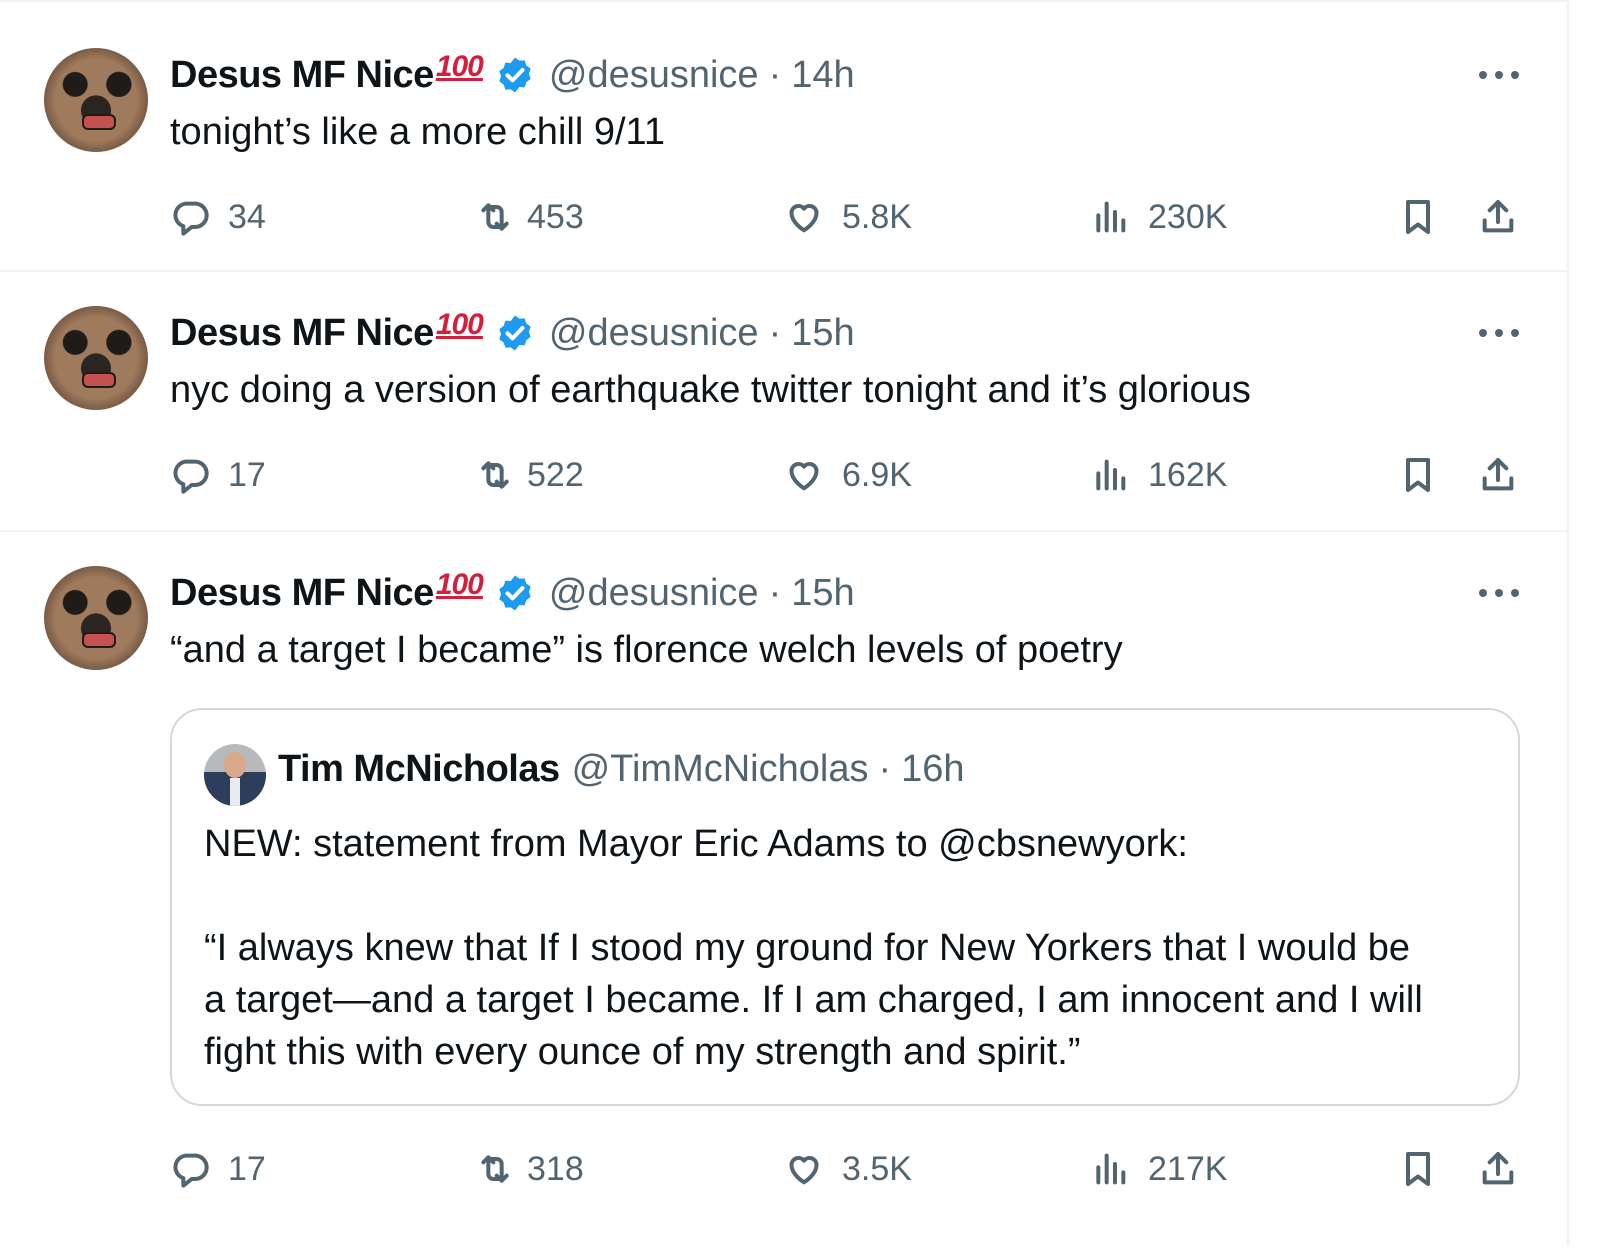 The image size is (1600, 1248). I want to click on views-button: 230K, so click(1158, 217).